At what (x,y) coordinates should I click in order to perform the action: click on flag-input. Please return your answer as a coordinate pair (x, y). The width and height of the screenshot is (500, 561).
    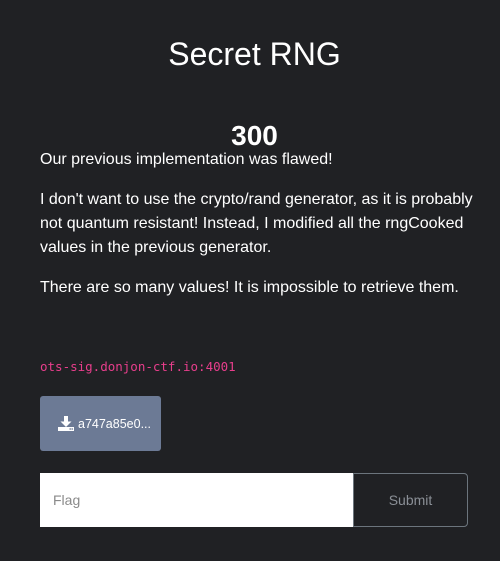
    Looking at the image, I should click on (196, 500).